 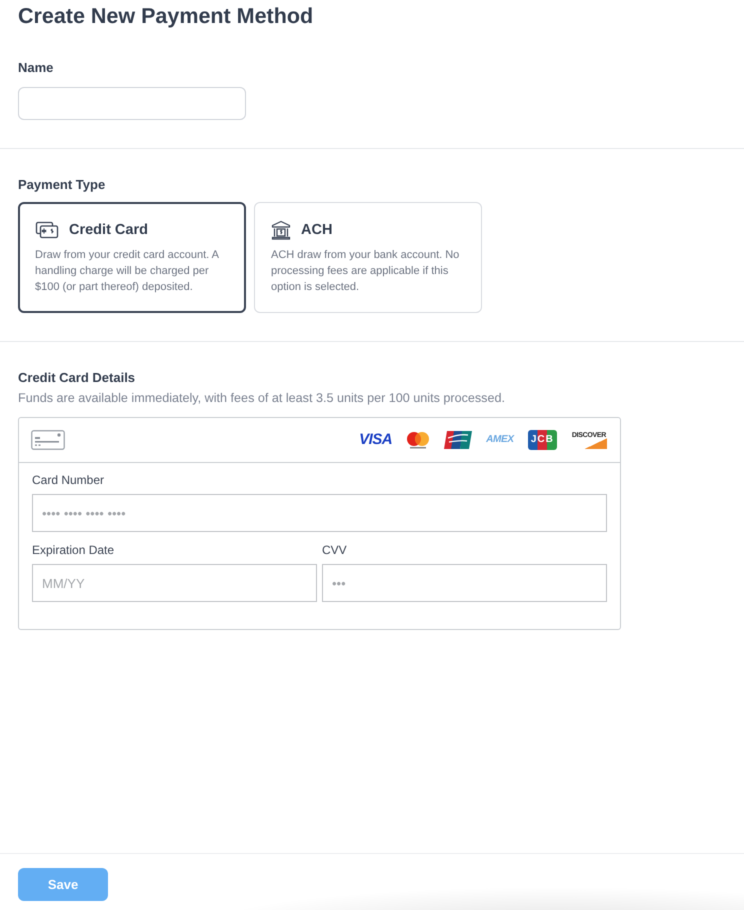 I want to click on page-title: Create New Payment Method, so click(x=166, y=16).